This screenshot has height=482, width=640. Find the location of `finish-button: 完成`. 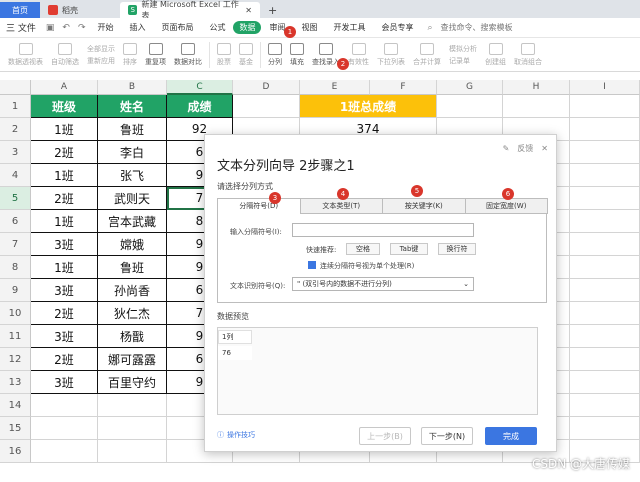

finish-button: 完成 is located at coordinates (511, 436).